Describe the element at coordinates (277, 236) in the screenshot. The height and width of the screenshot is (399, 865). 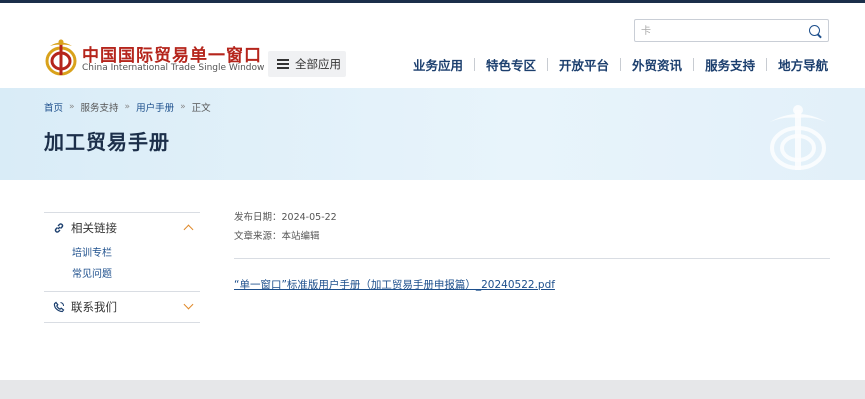
I see `article-source: 文章来源：本站编辑` at that location.